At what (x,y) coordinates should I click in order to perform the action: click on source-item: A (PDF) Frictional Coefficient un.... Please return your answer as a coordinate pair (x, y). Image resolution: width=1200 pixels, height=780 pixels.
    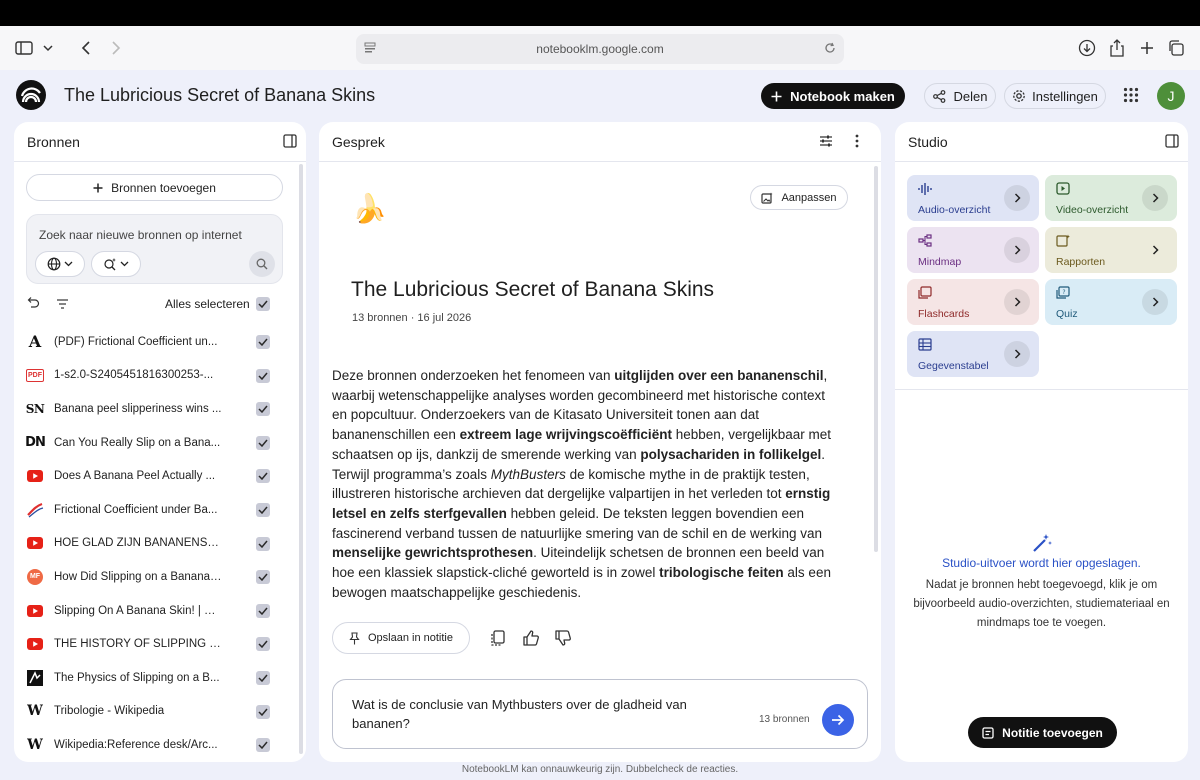
    Looking at the image, I should click on (154, 342).